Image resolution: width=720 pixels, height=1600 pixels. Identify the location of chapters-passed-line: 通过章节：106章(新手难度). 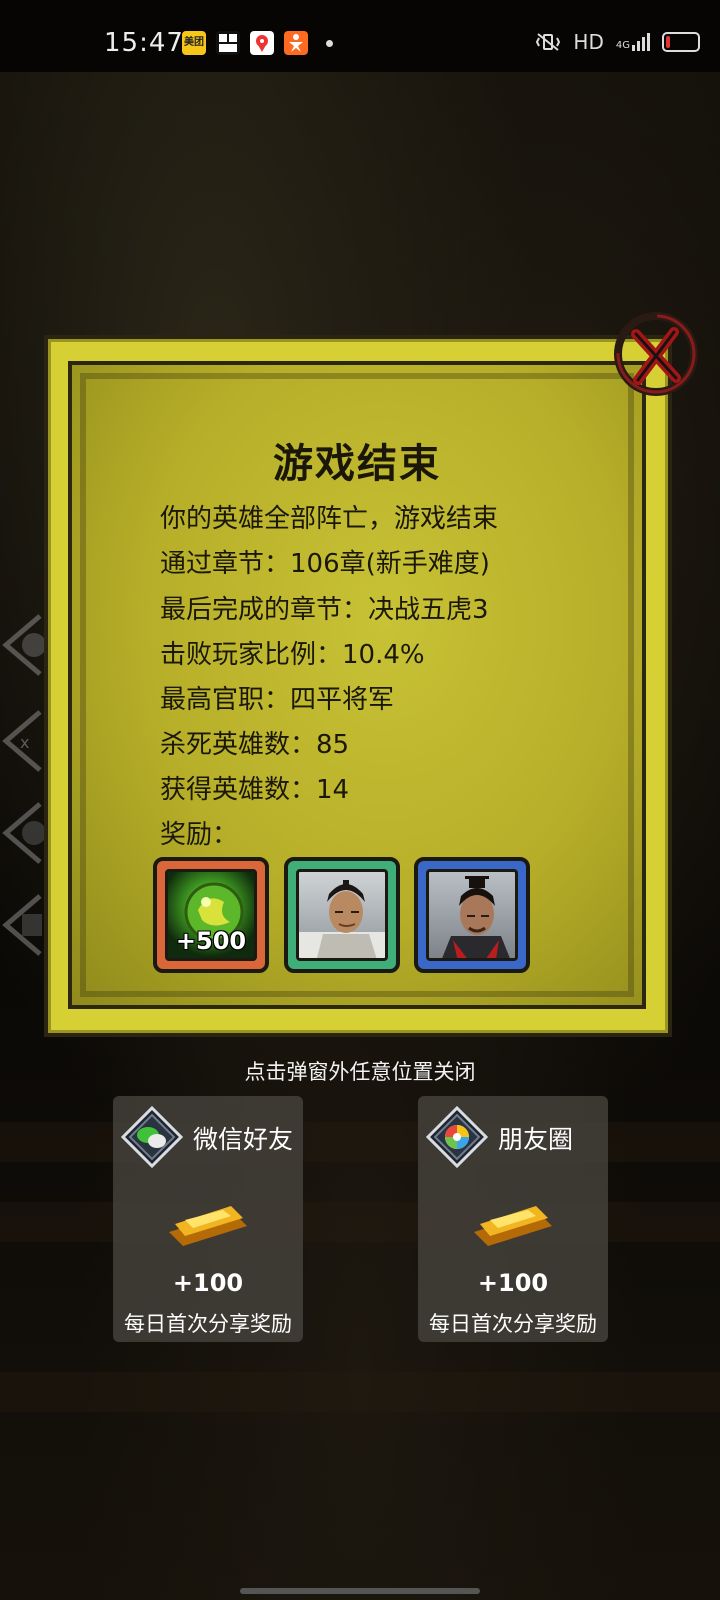
(325, 564).